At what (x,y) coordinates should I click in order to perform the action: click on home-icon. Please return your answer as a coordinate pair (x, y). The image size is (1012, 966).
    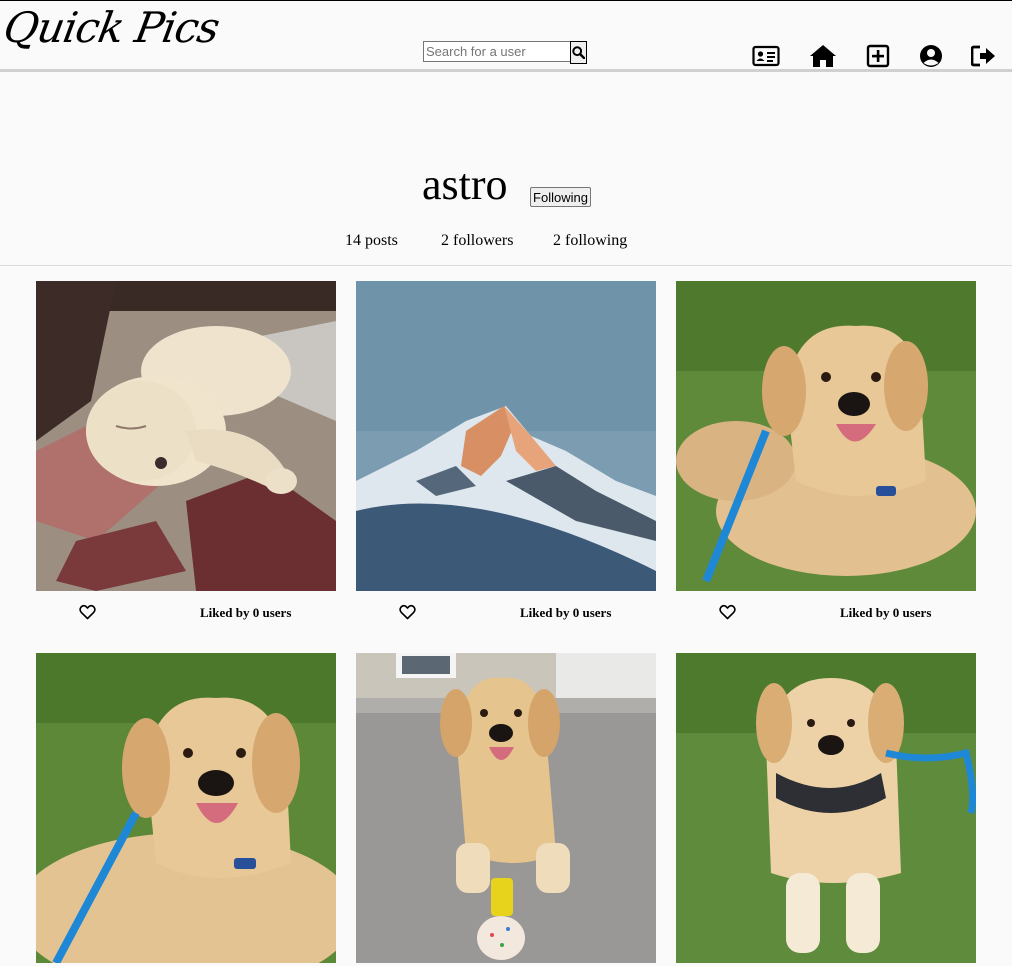
    Looking at the image, I should click on (823, 56).